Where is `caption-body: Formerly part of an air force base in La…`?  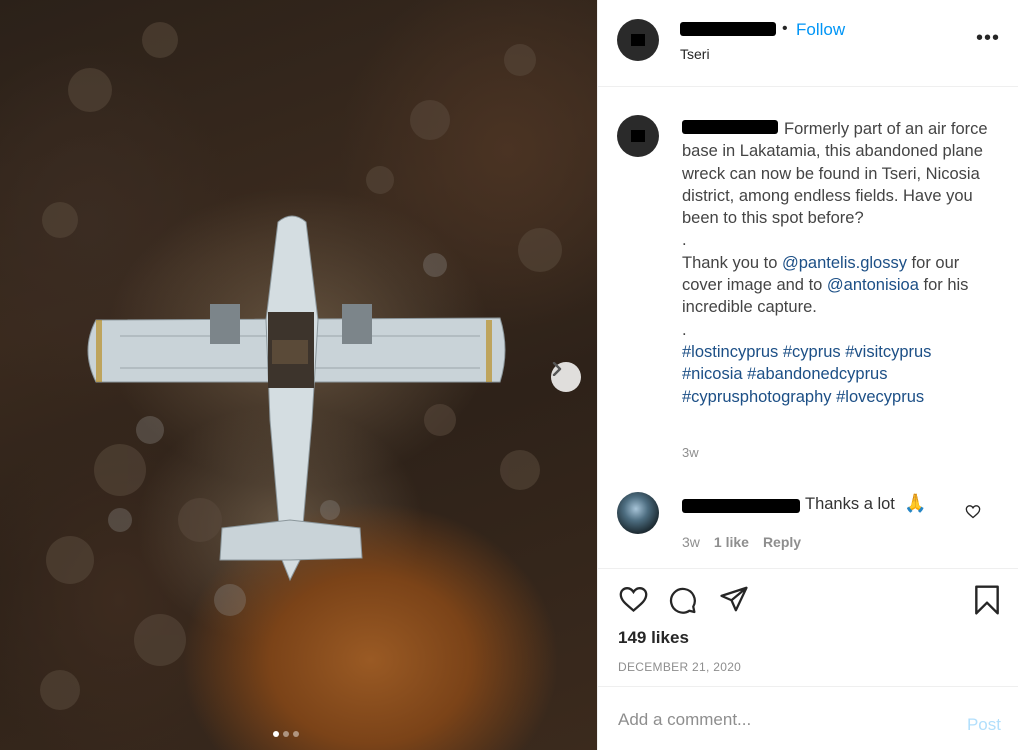 caption-body: Formerly part of an air force base in La… is located at coordinates (835, 174).